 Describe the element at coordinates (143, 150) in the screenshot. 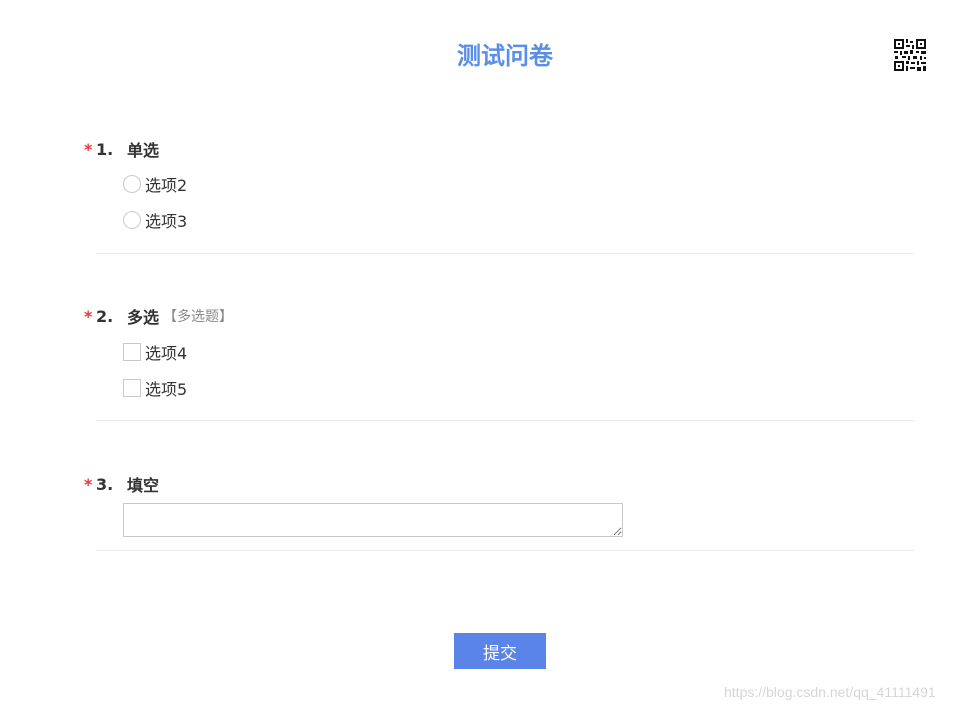

I see `question-title: 单选` at that location.